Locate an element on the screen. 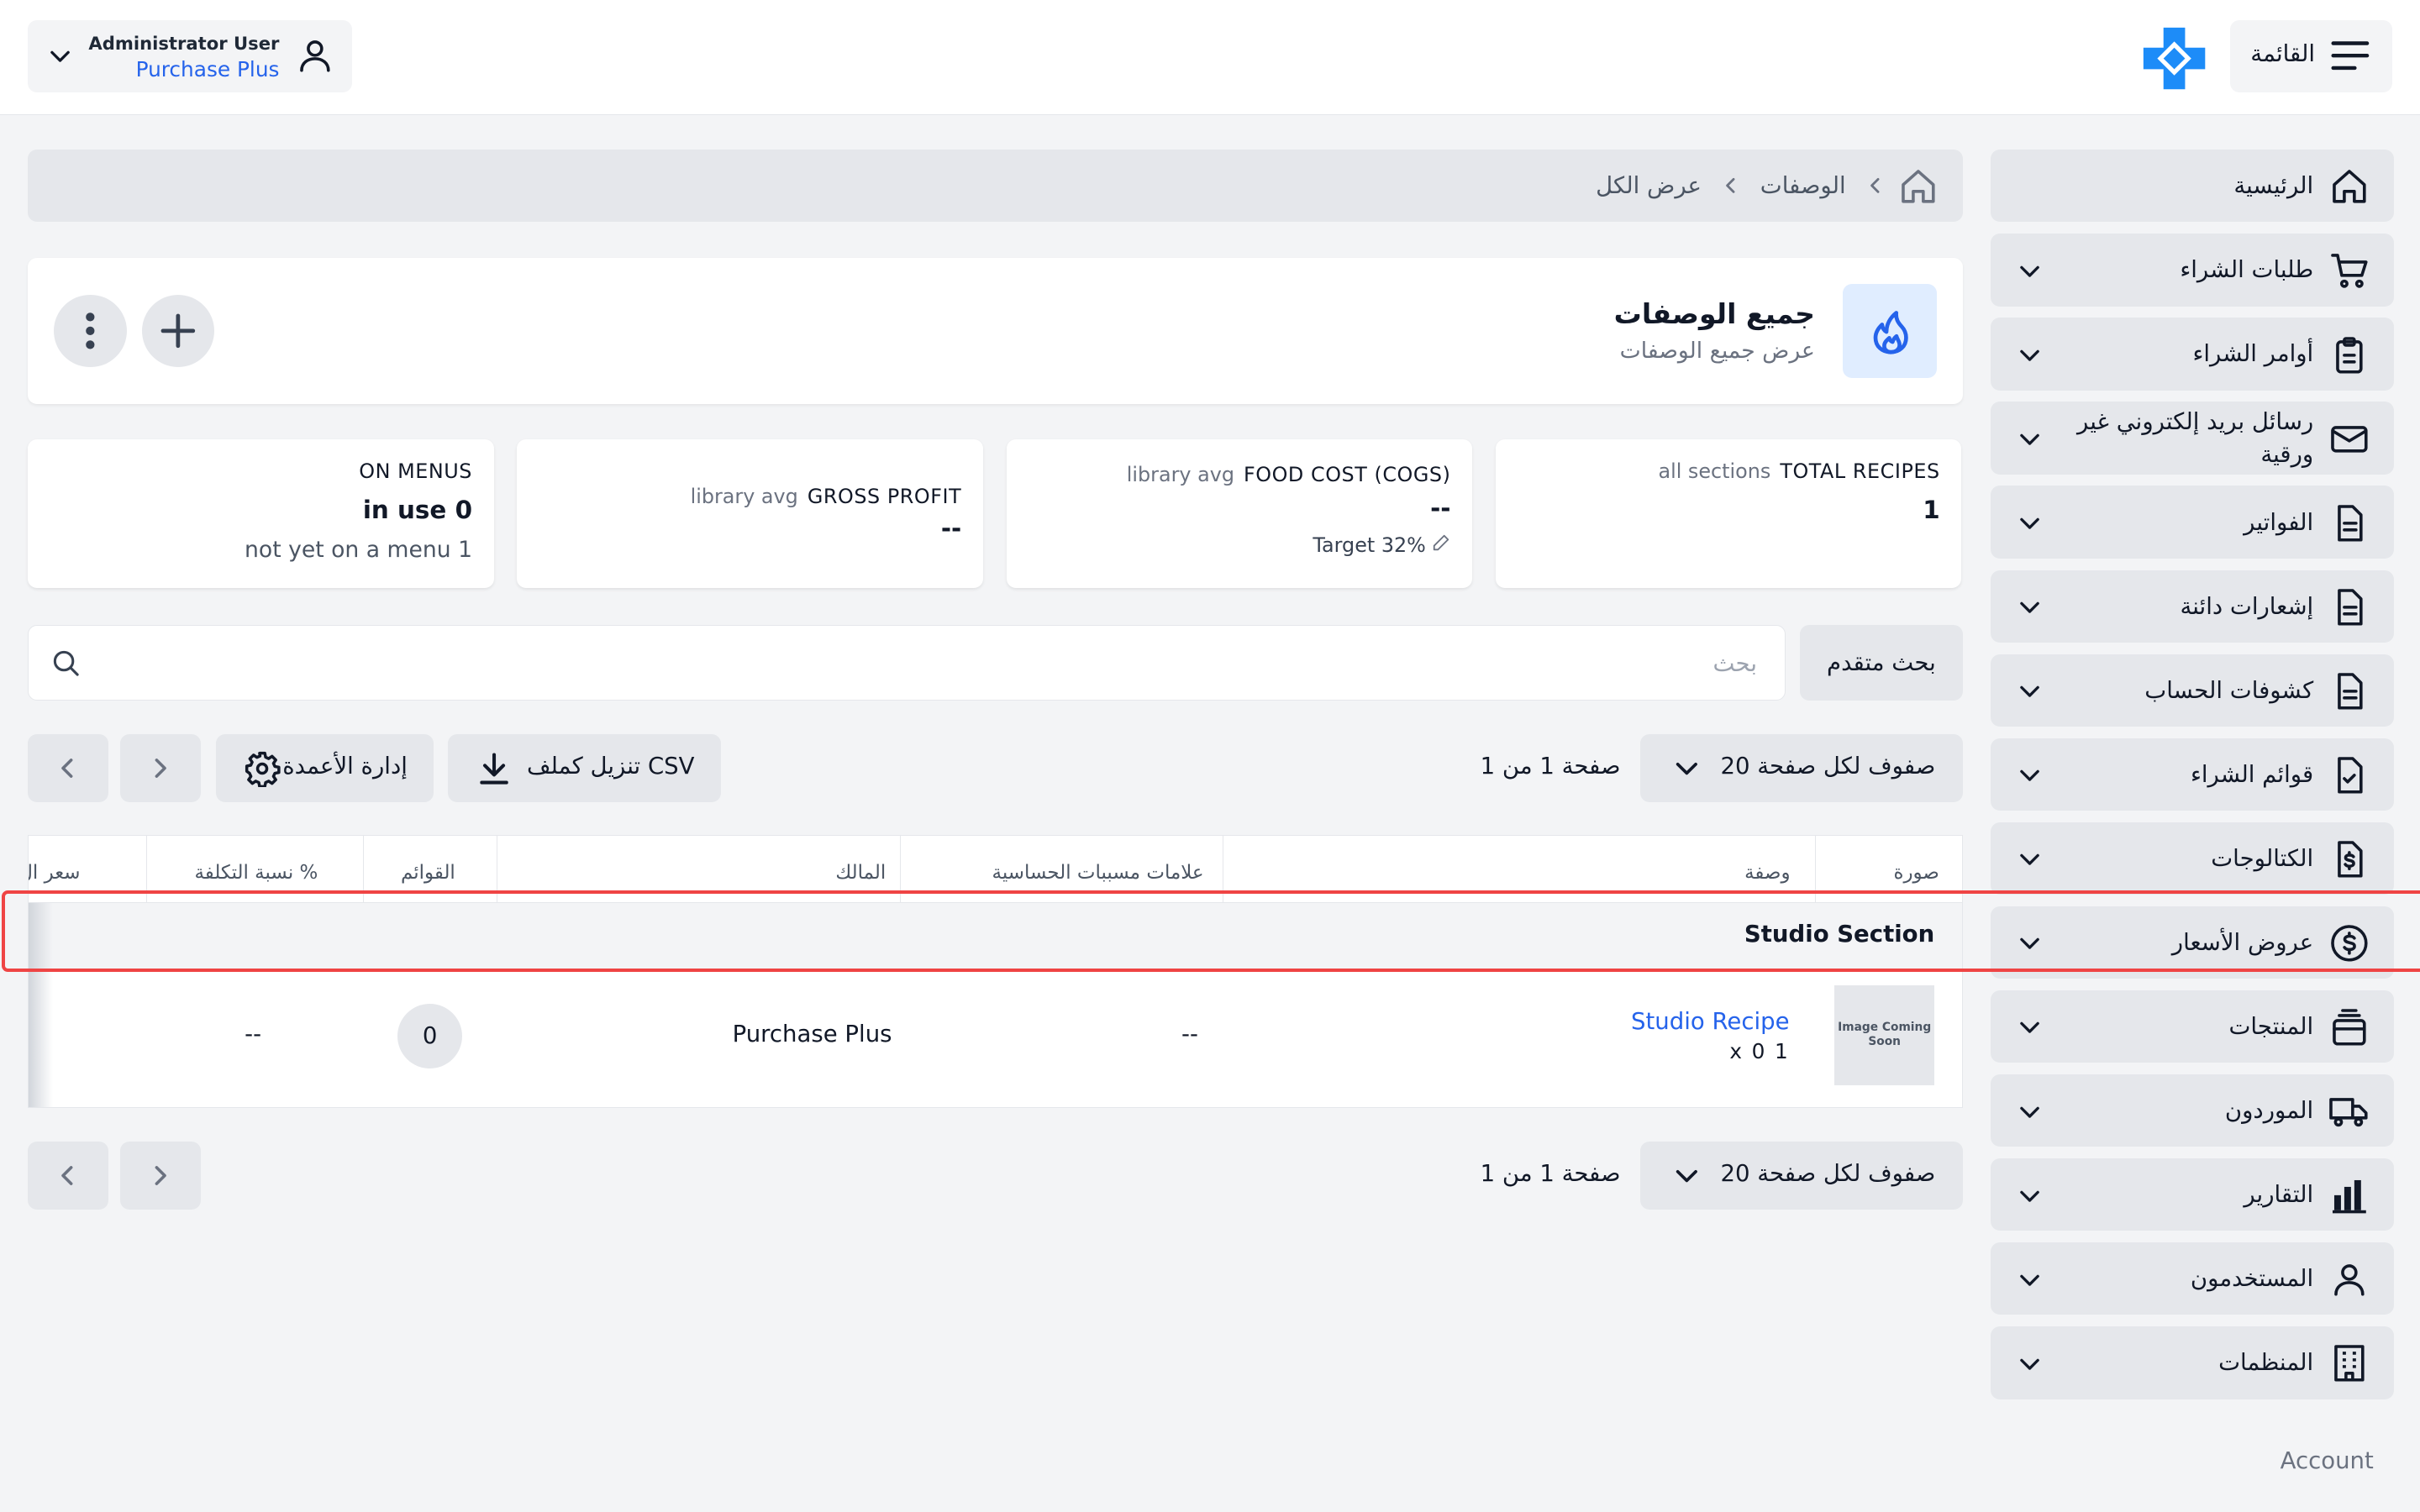  sidebar-item-home: الرئيسية is located at coordinates (2192, 186).